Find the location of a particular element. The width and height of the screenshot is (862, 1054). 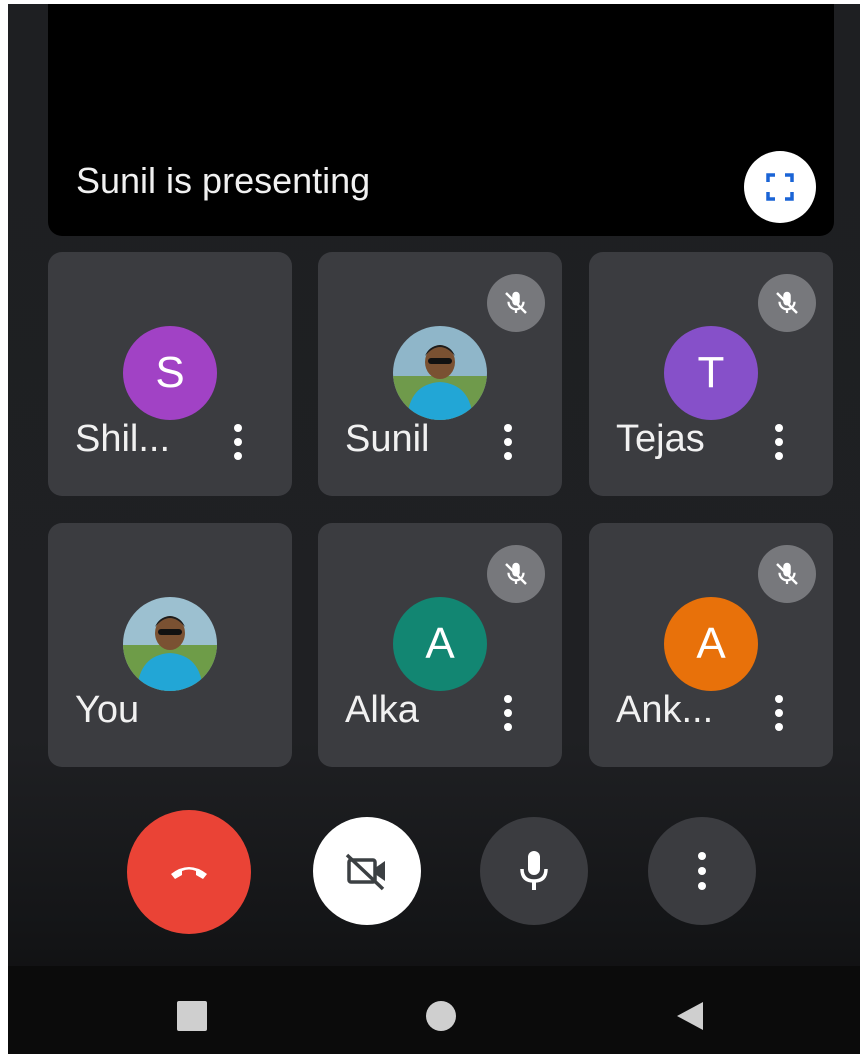

participant-tile: T Tejas is located at coordinates (711, 374).